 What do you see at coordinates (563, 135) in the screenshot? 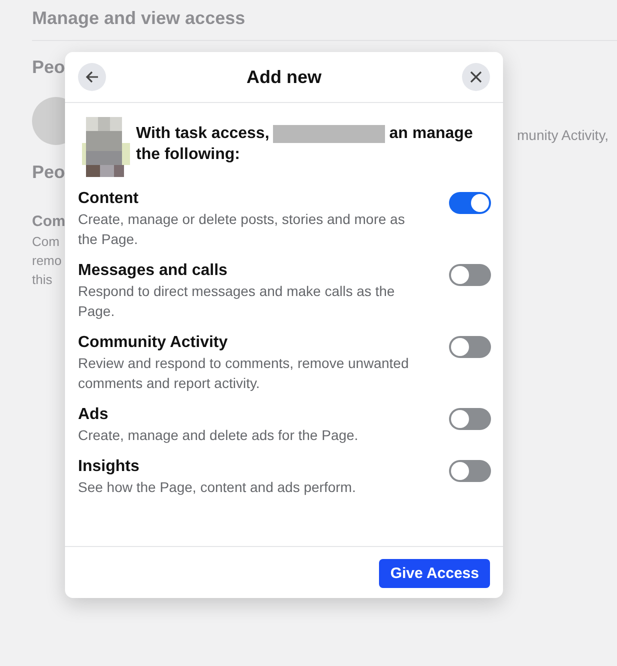
I see `permission-summary: munity Activity,` at bounding box center [563, 135].